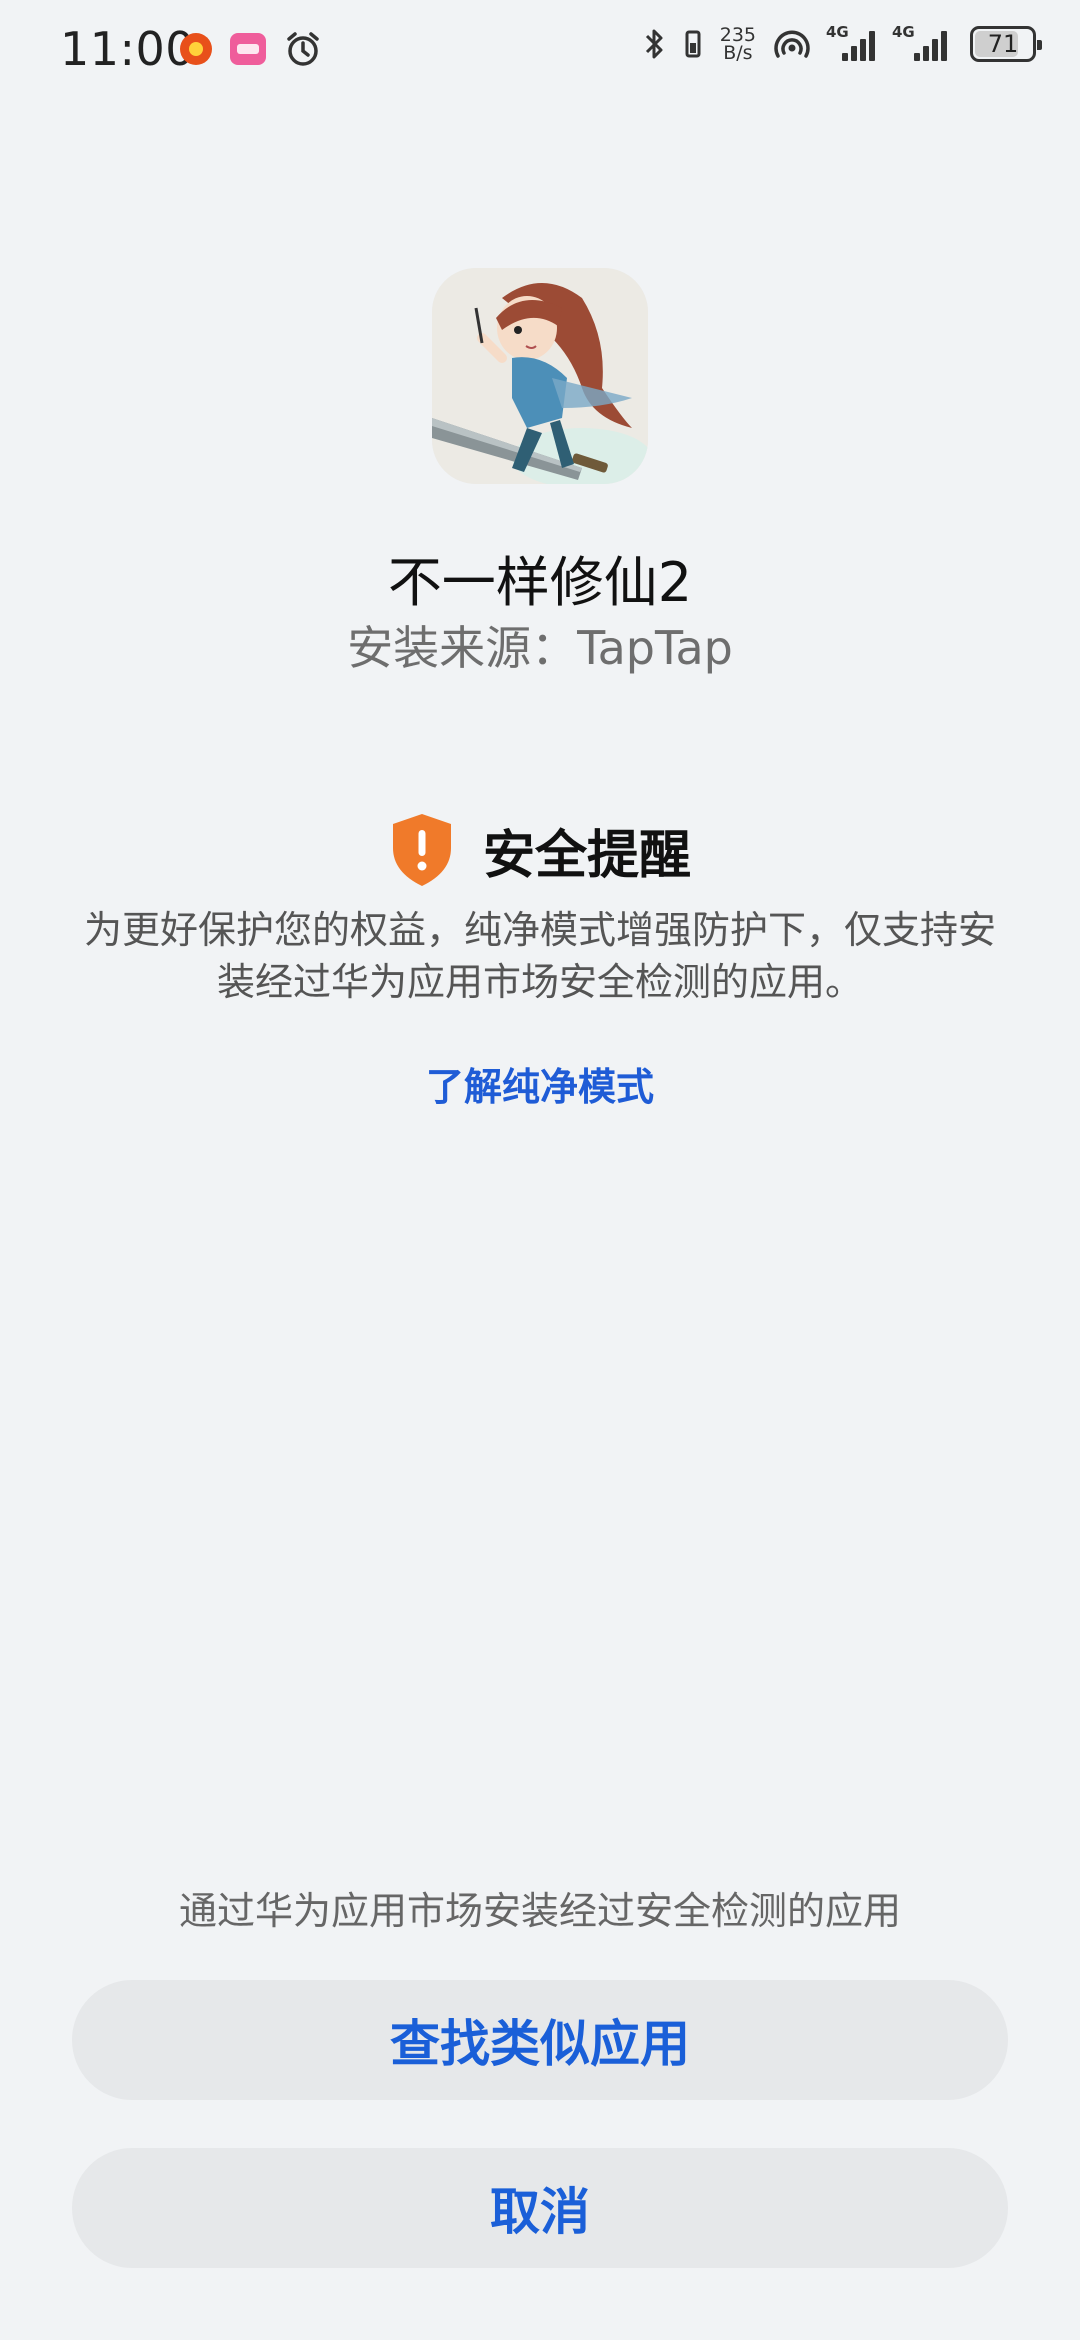 This screenshot has height=2340, width=1080. Describe the element at coordinates (303, 49) in the screenshot. I see `alarm-icon` at that location.